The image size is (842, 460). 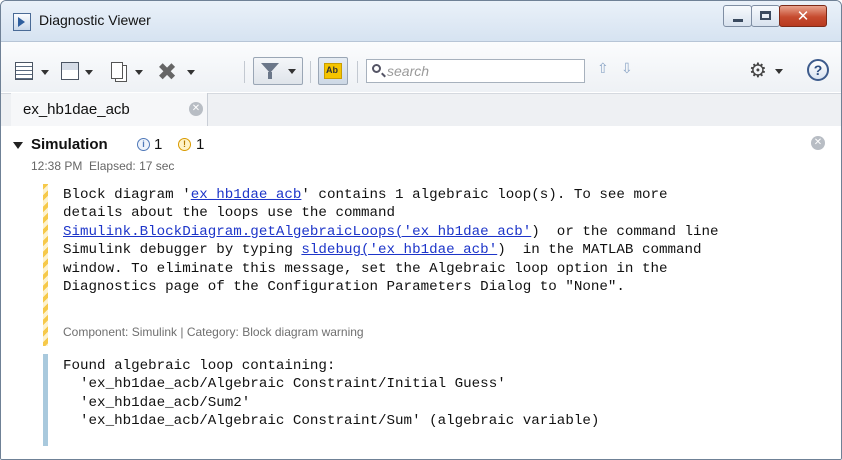 What do you see at coordinates (95, 20) in the screenshot?
I see `window-title: Diagnostic Viewer` at bounding box center [95, 20].